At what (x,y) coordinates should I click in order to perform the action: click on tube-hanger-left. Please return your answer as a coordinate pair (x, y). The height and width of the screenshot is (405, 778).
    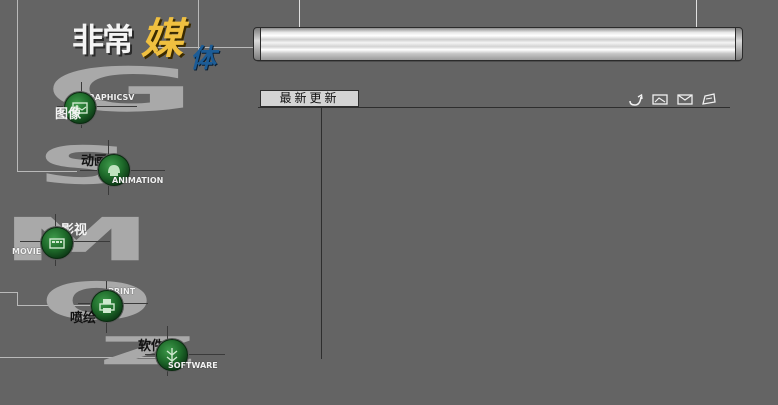
    Looking at the image, I should click on (299, 13).